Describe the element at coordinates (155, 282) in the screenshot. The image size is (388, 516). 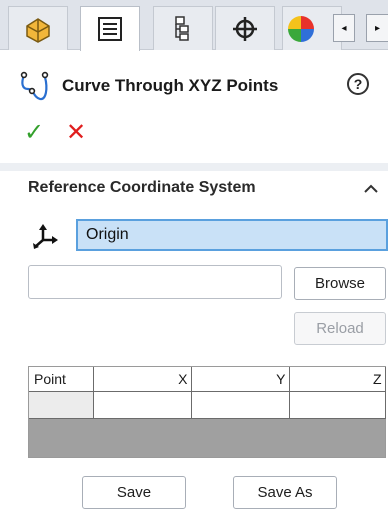
I see `file-path-input` at that location.